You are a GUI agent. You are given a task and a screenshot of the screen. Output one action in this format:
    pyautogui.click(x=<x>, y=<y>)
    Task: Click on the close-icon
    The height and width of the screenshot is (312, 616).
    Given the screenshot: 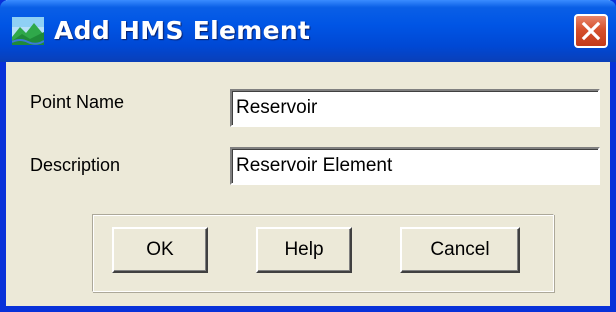 What is the action you would take?
    pyautogui.click(x=591, y=31)
    